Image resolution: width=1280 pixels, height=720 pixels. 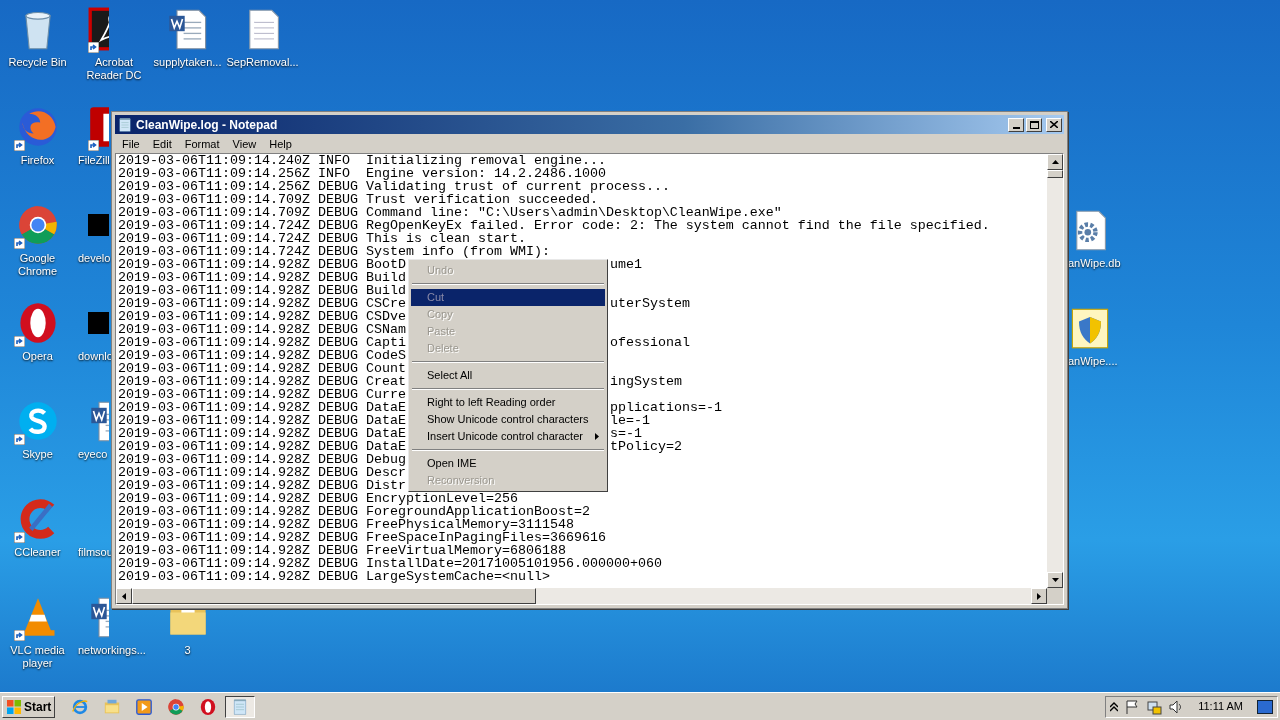 What do you see at coordinates (144, 706) in the screenshot?
I see `media-player-icon` at bounding box center [144, 706].